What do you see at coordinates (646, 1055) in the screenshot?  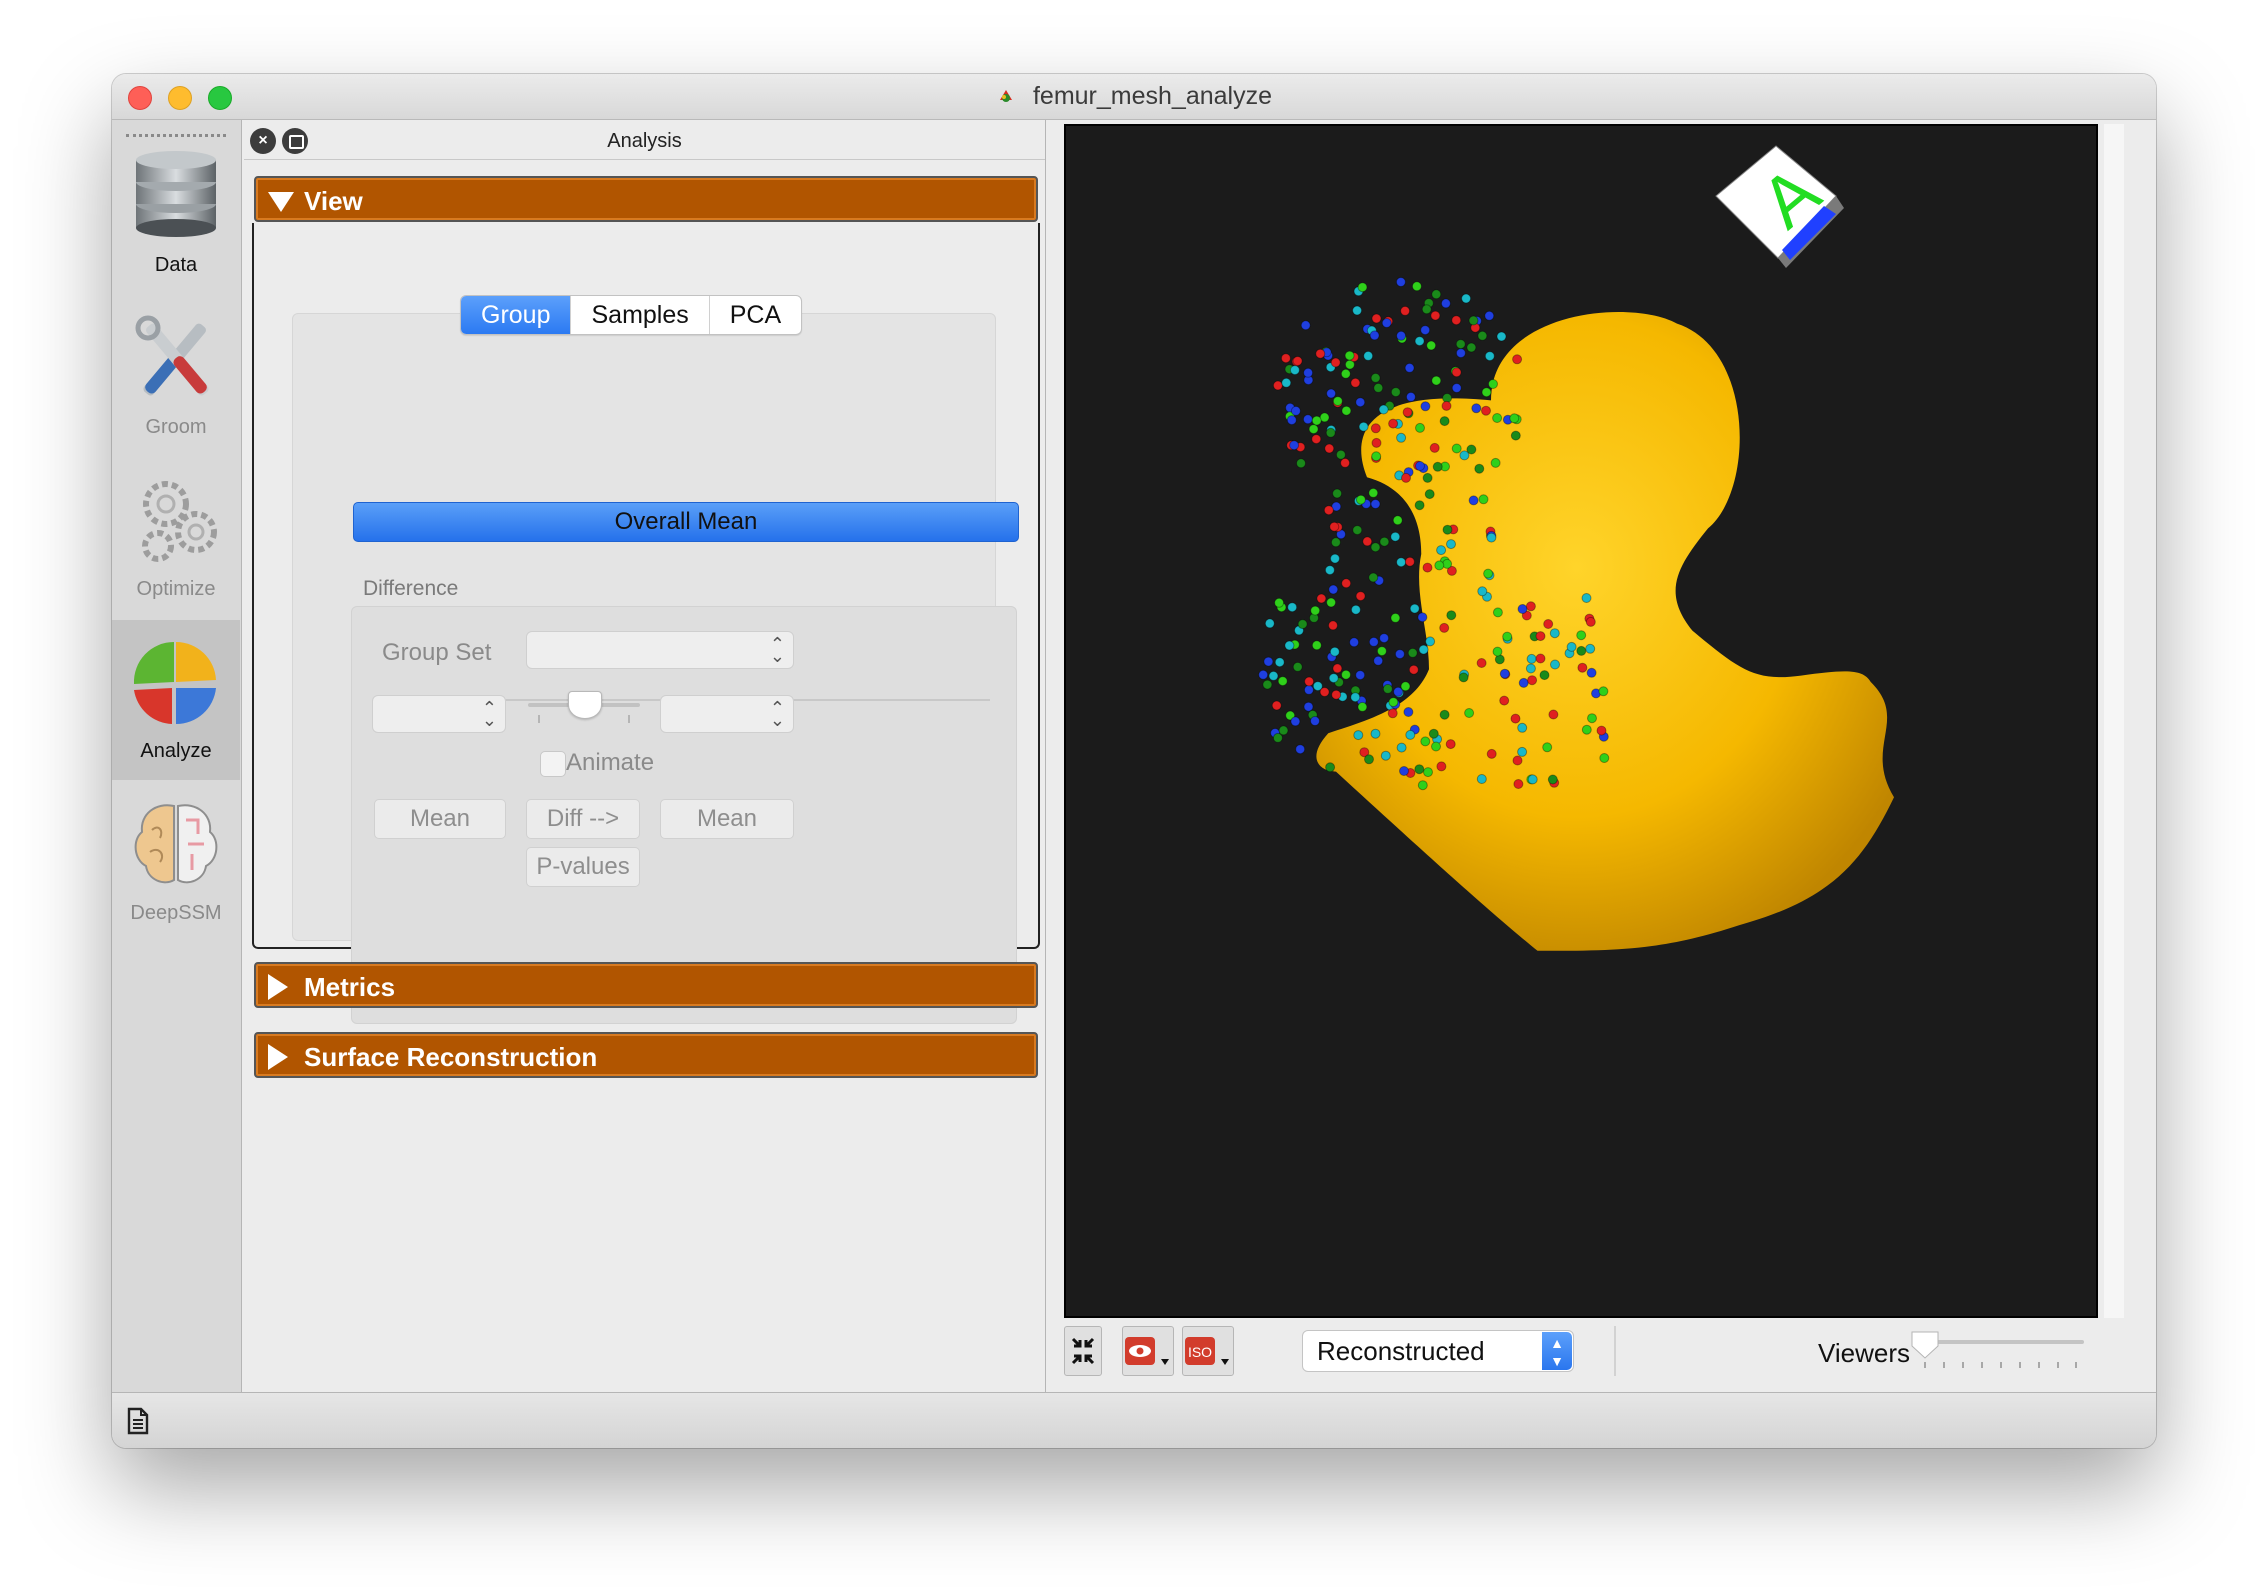 I see `section-surface-header: Surface Reconstruction` at bounding box center [646, 1055].